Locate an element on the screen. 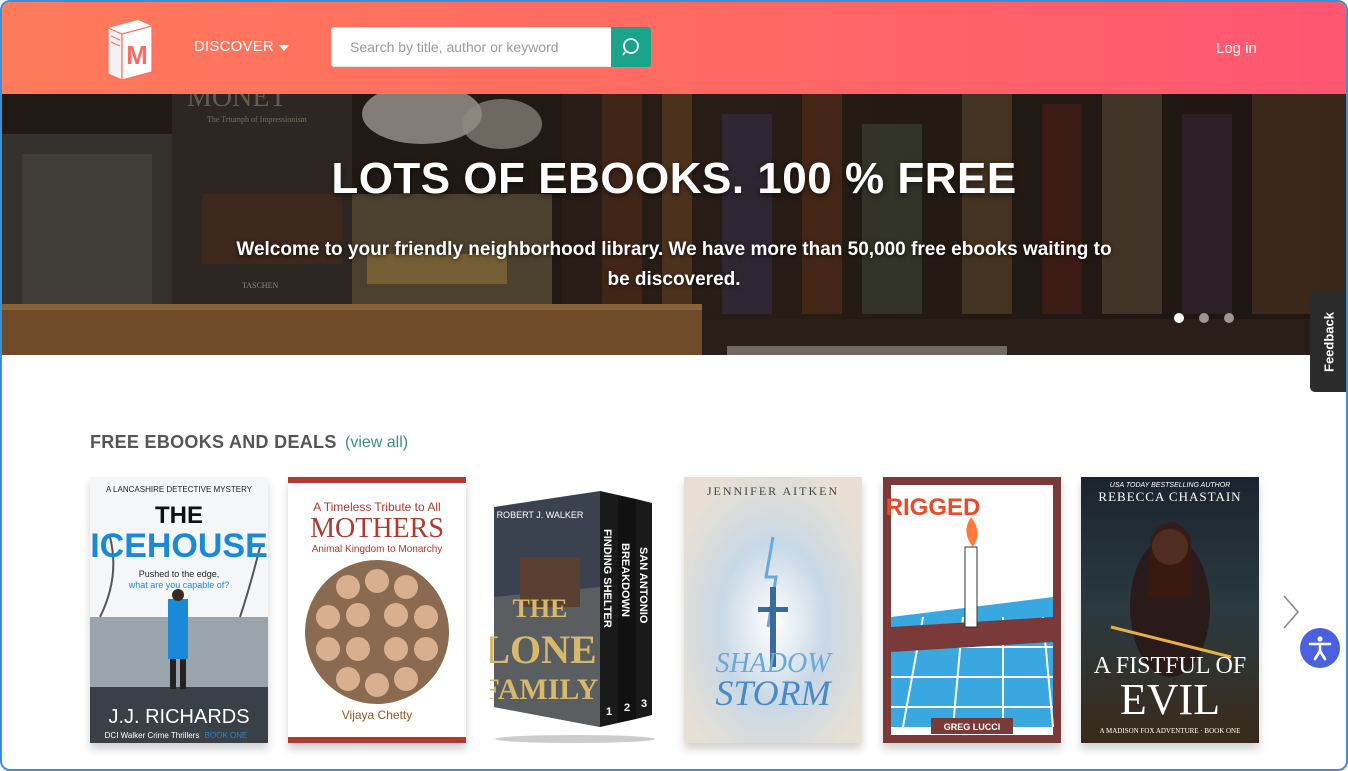 The image size is (1348, 771). svg-text: FAMILY is located at coordinates (544, 689).